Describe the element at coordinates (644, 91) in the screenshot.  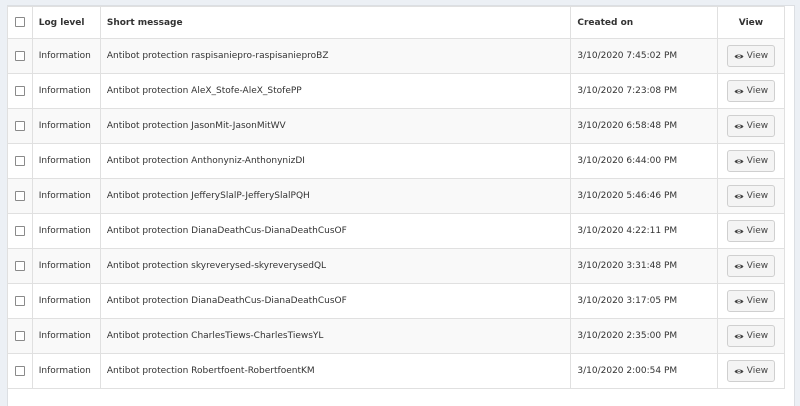
I see `created-on-cell: 3/10/2020 7:23:08 PM` at that location.